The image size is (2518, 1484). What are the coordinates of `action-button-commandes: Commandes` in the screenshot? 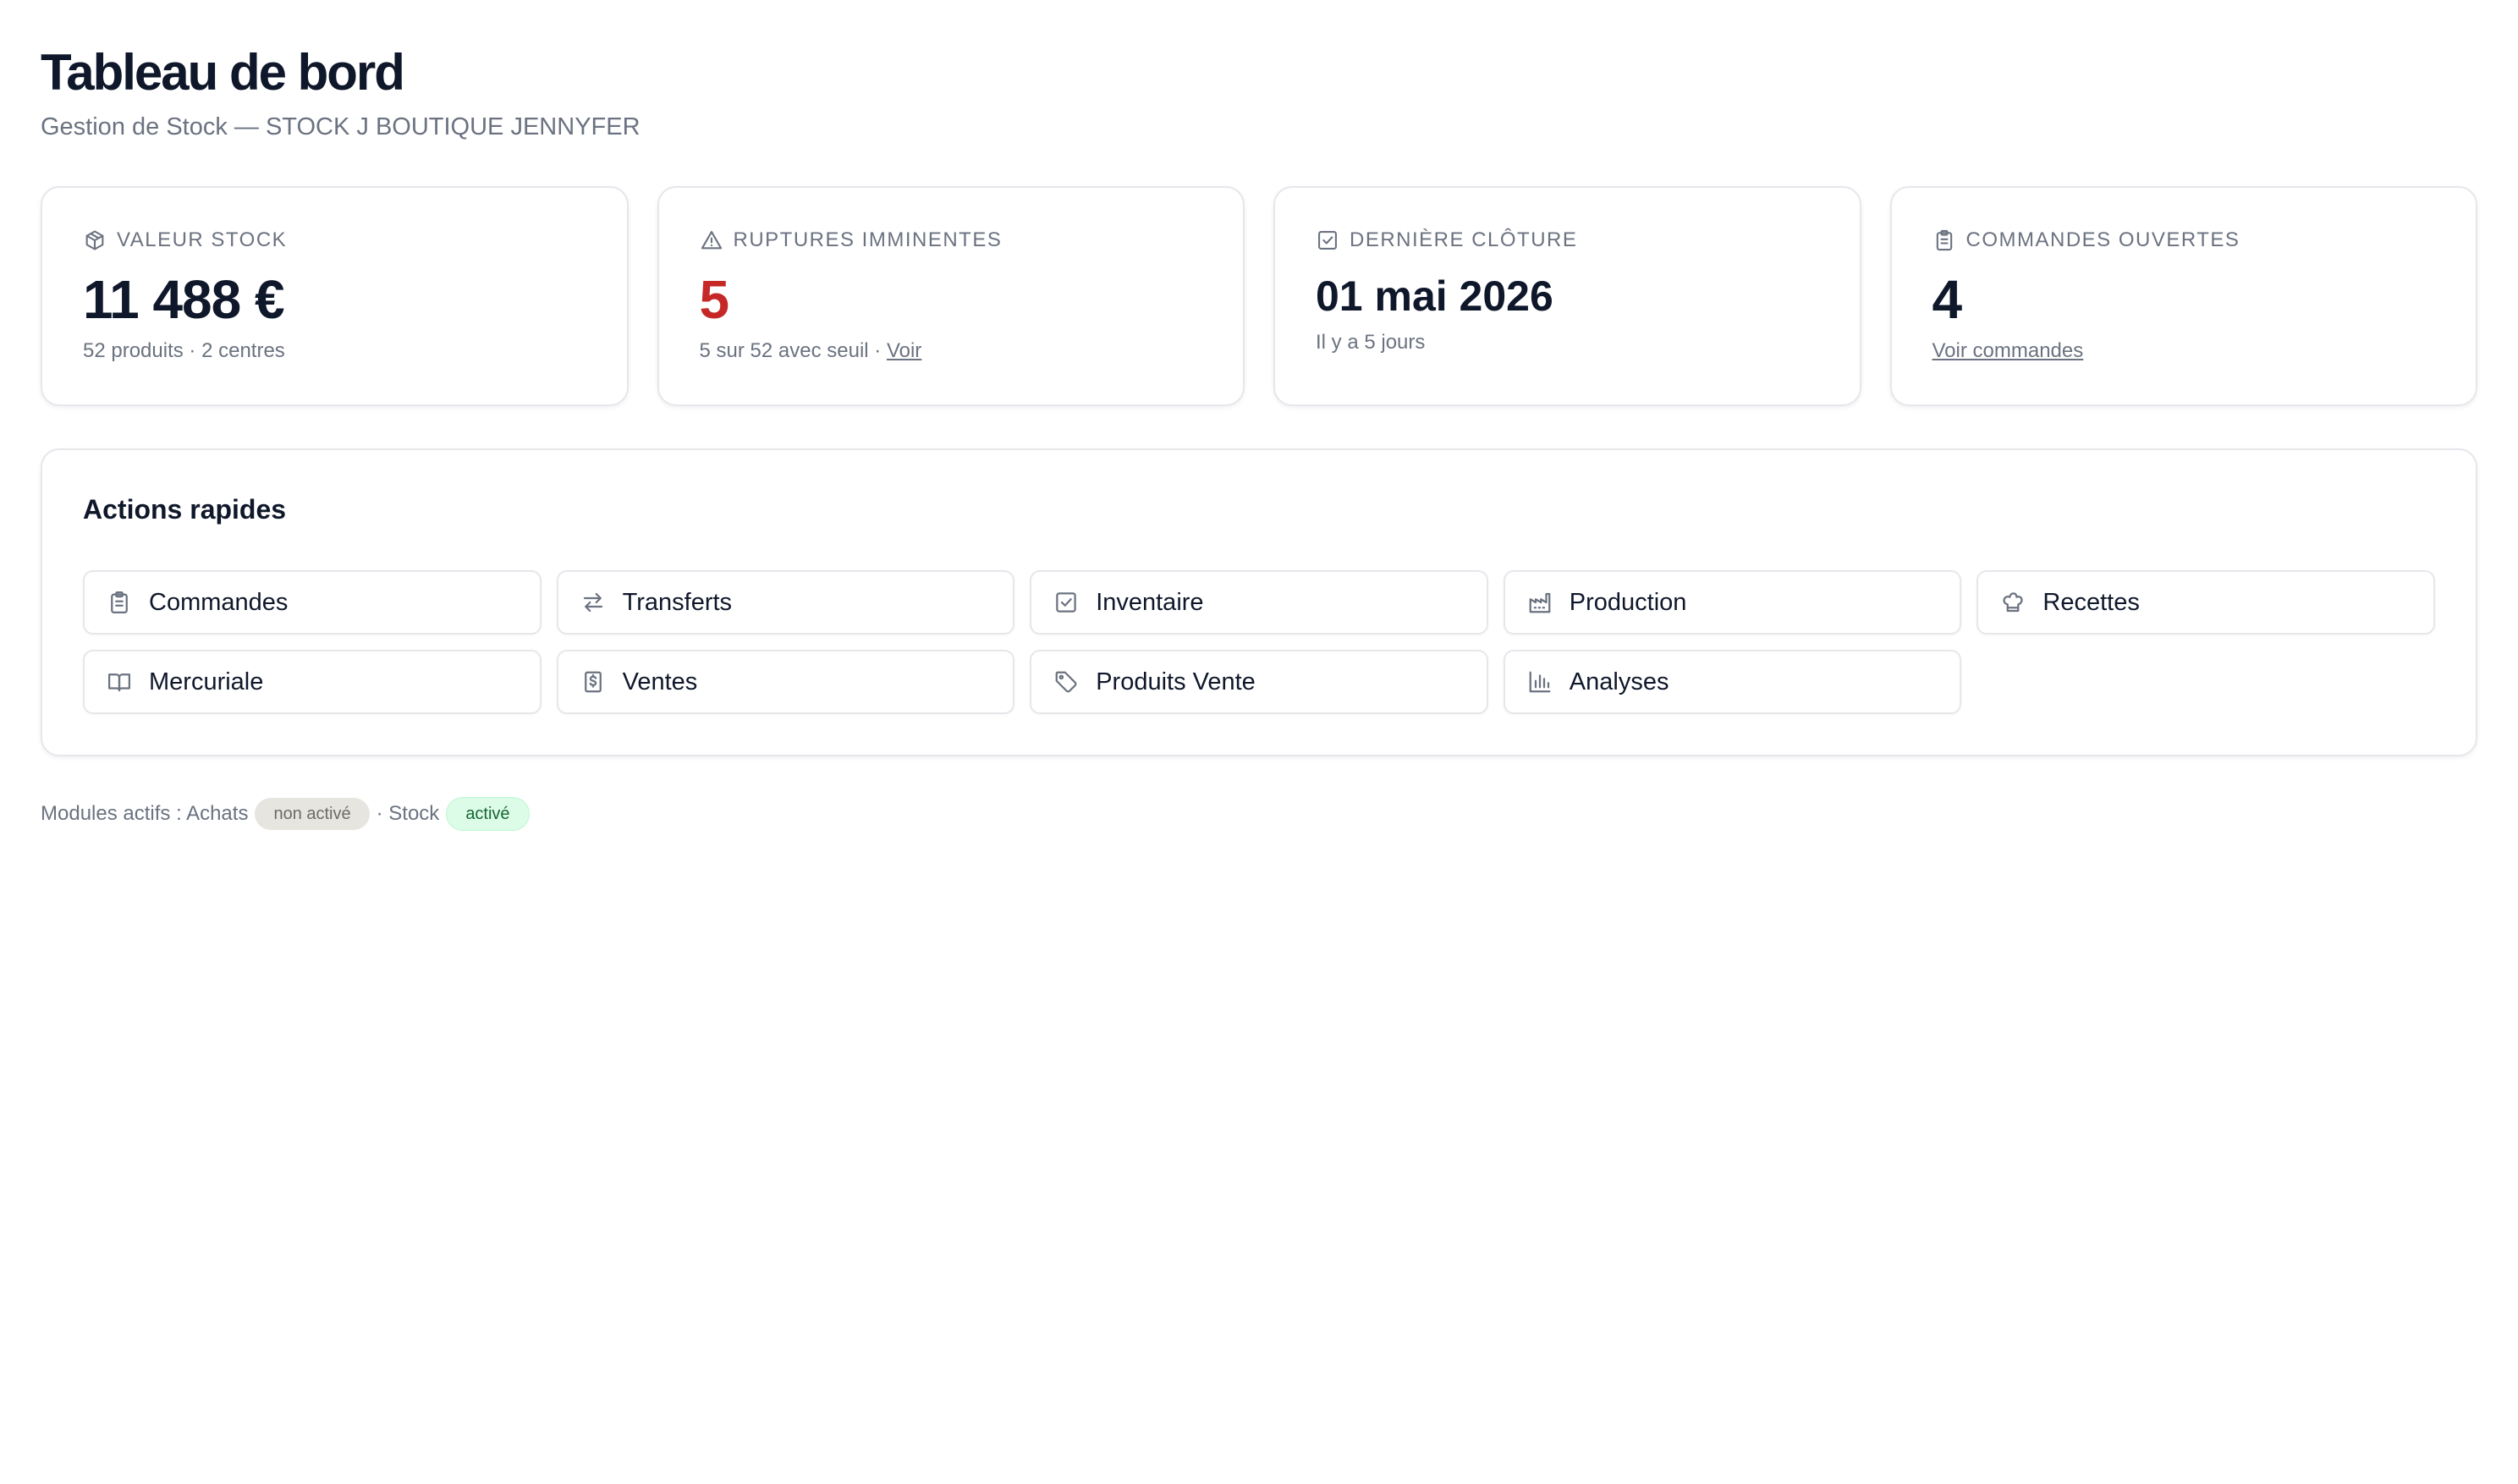 It's located at (312, 602).